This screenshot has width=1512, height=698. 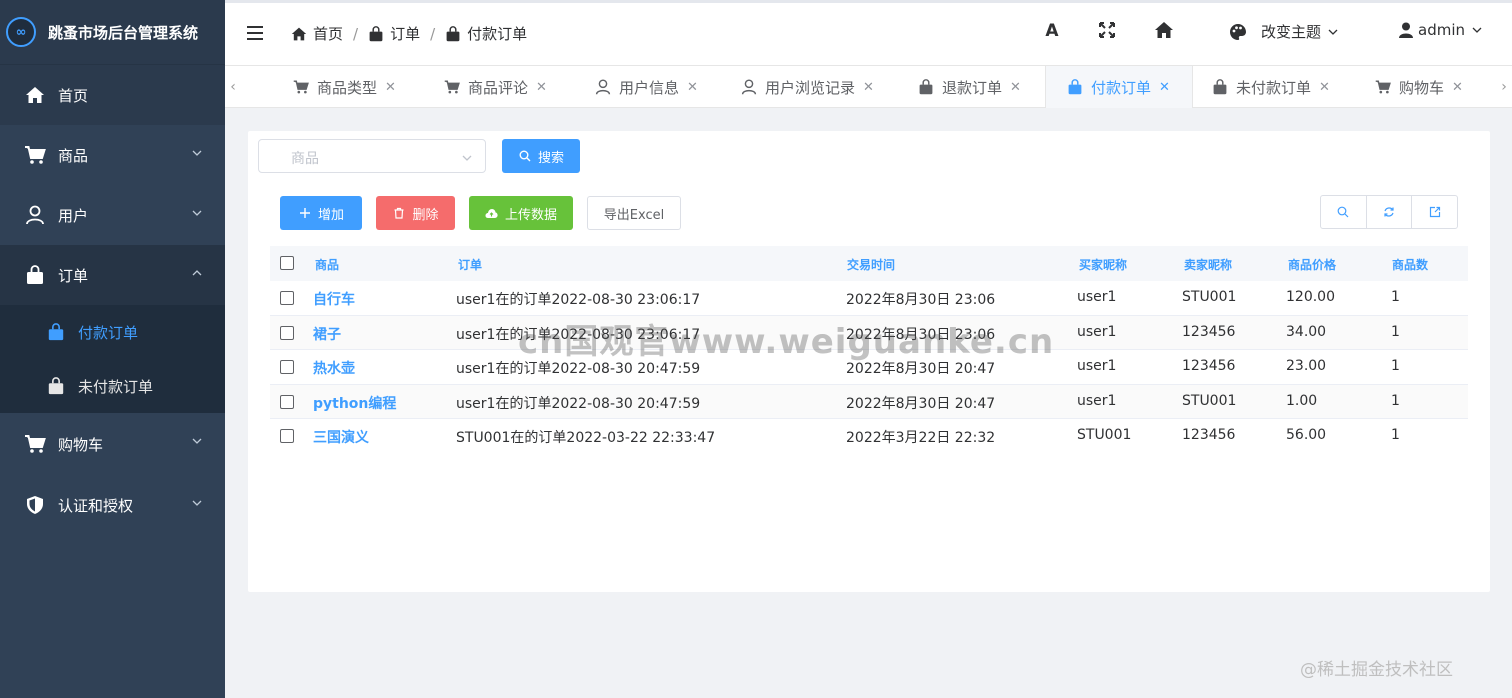 I want to click on toggle-search-button, so click(x=1344, y=212).